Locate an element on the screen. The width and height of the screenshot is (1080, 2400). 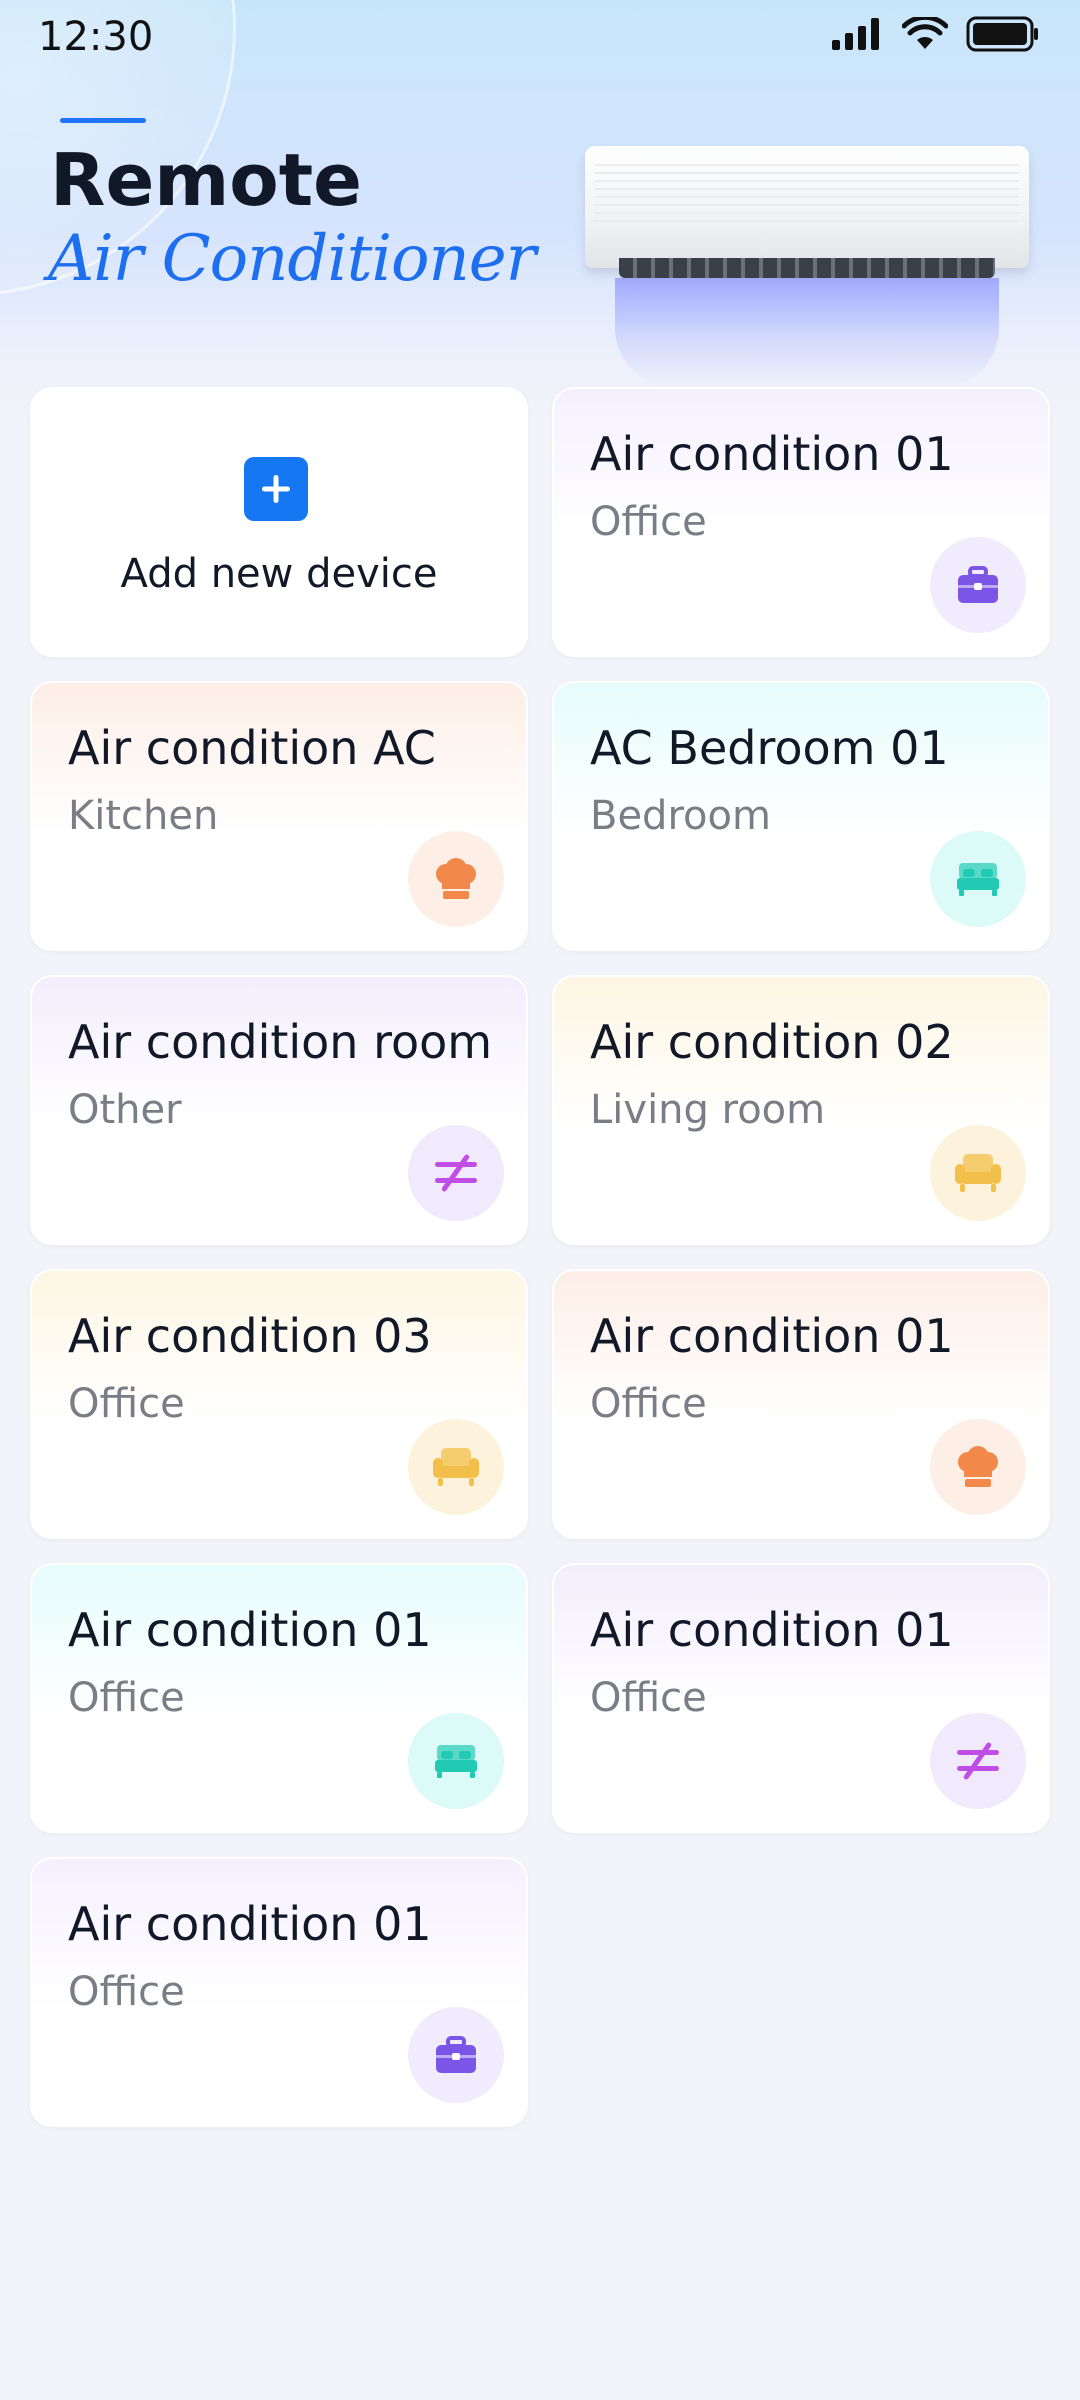
wifi-icon is located at coordinates (925, 34).